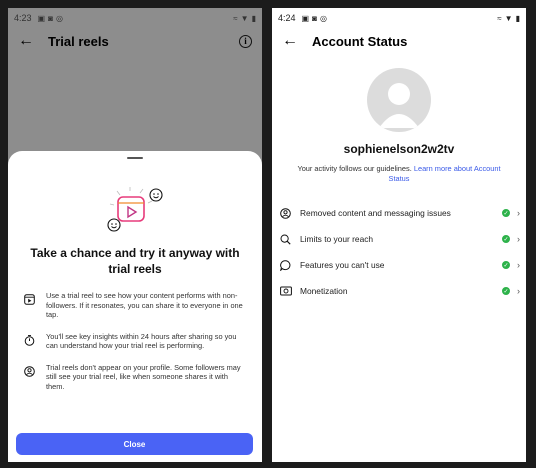 The height and width of the screenshot is (468, 536). Describe the element at coordinates (399, 239) in the screenshot. I see `status-row-reach-limits: Limits to your reach ✓ ›` at that location.